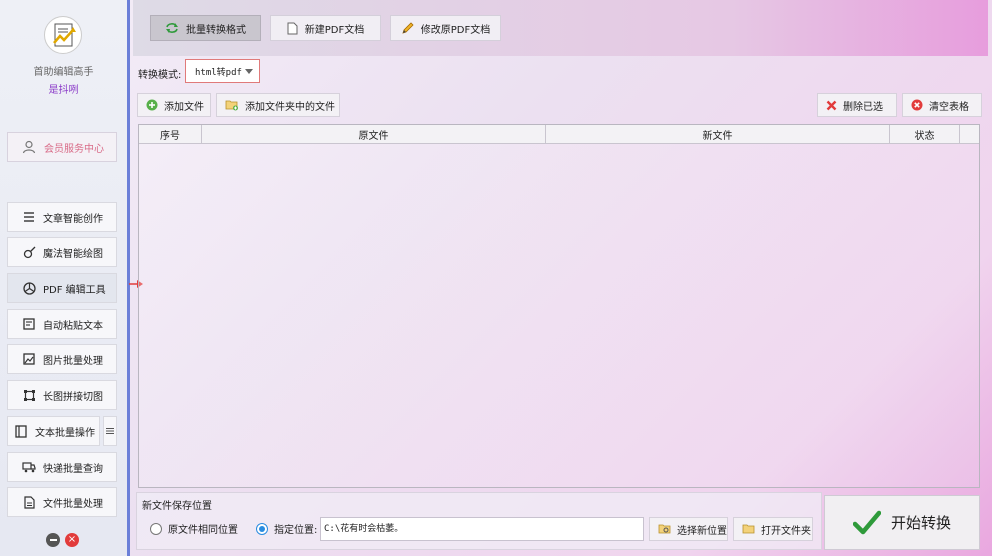  Describe the element at coordinates (160, 75) in the screenshot. I see `mode-label: 转换模式:` at that location.